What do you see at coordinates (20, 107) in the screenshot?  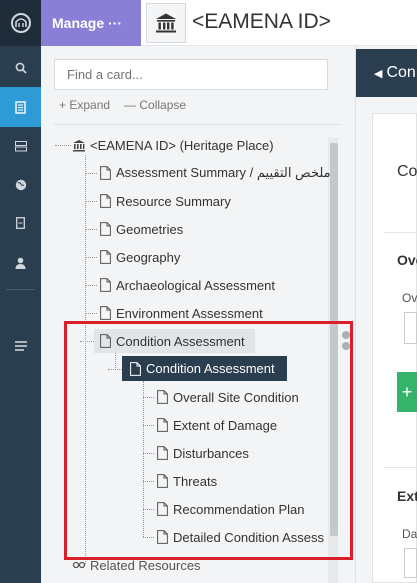 I see `resource-editor-icon` at bounding box center [20, 107].